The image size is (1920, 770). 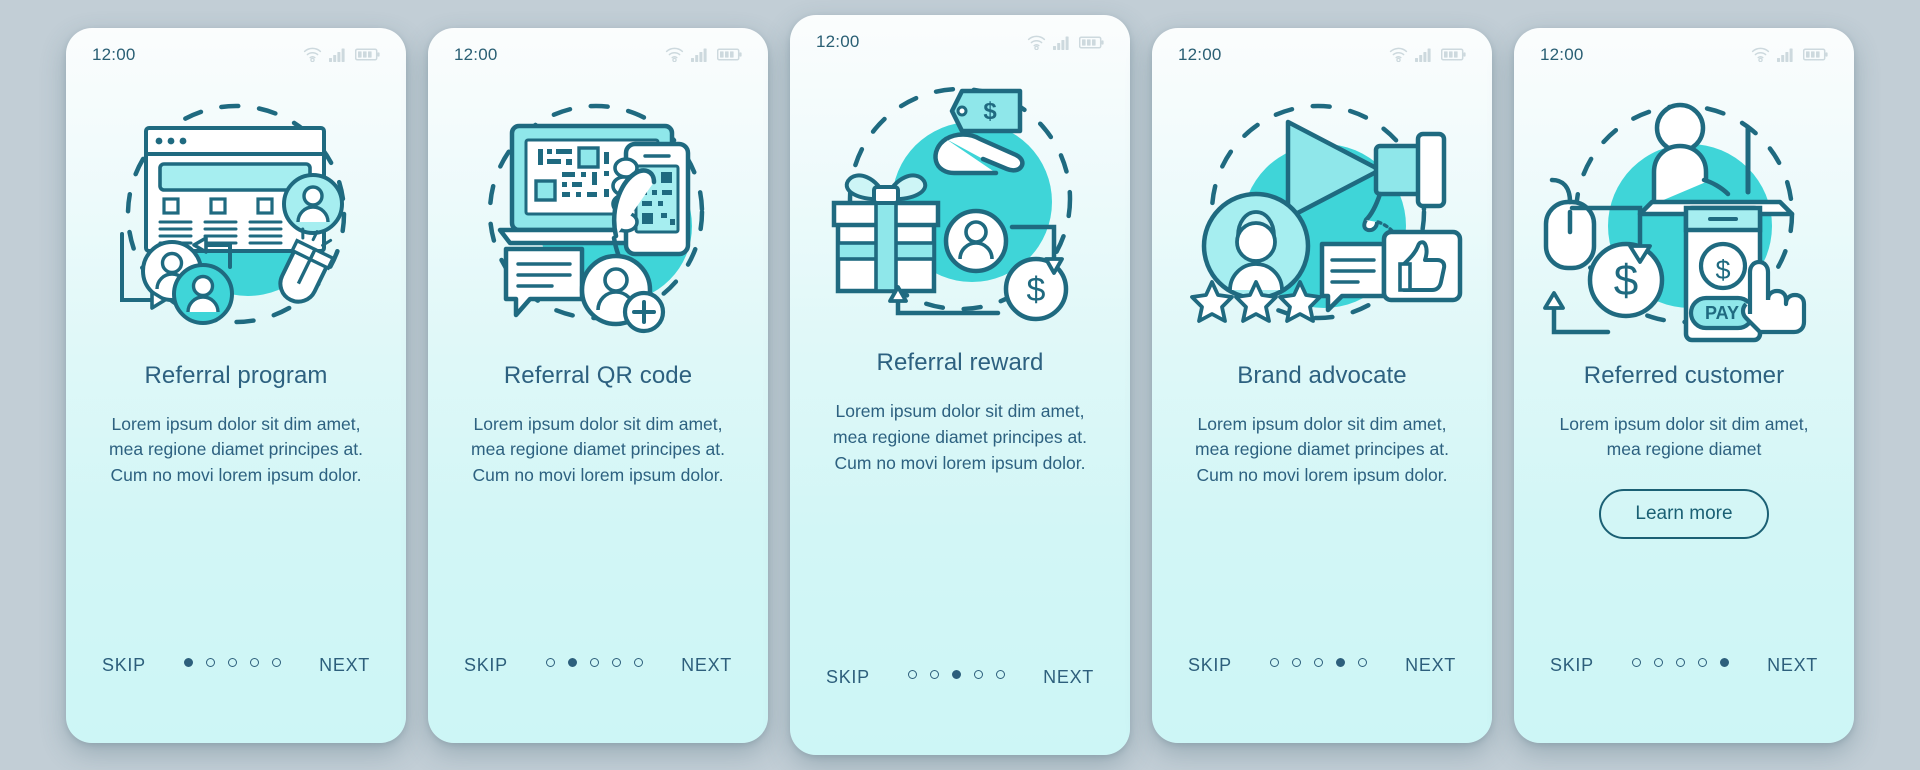 I want to click on brand-advocate-illustration, so click(x=1322, y=217).